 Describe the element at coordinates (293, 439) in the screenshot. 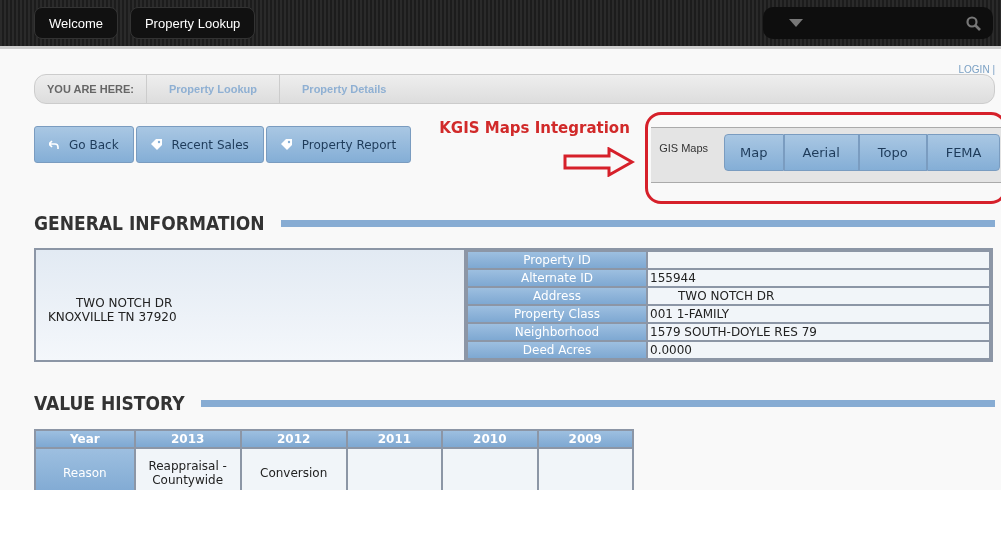

I see `column-header: 2012` at that location.